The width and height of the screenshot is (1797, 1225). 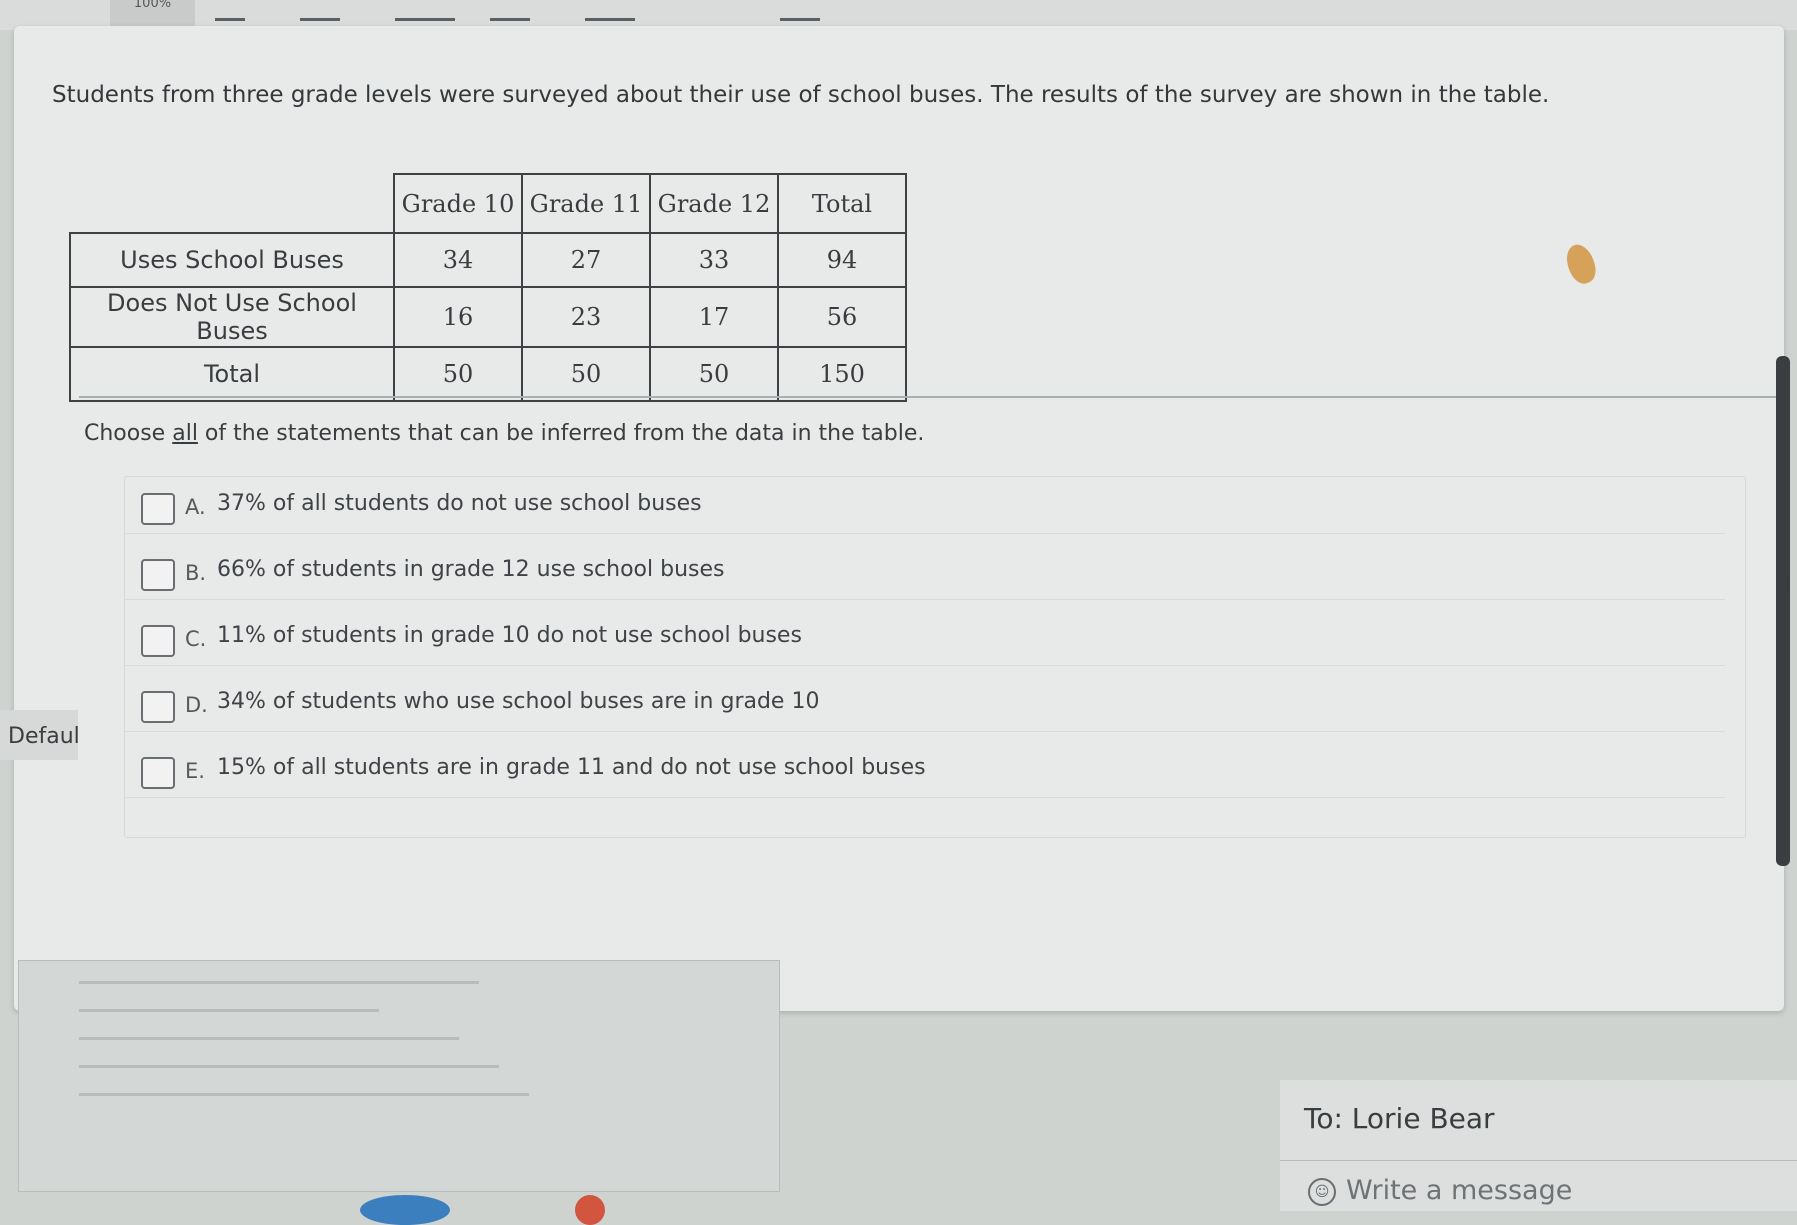 I want to click on message-compose: To: Lorie Bear ☺ Write a message, so click(x=1538, y=1145).